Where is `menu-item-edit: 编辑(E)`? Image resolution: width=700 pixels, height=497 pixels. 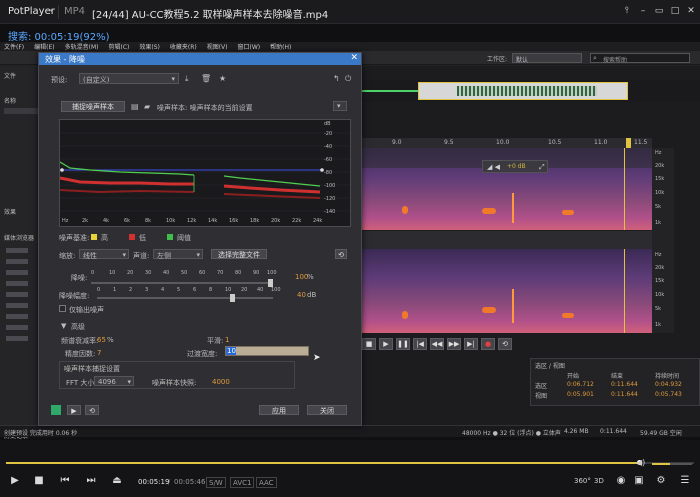 menu-item-edit: 编辑(E) is located at coordinates (44, 46).